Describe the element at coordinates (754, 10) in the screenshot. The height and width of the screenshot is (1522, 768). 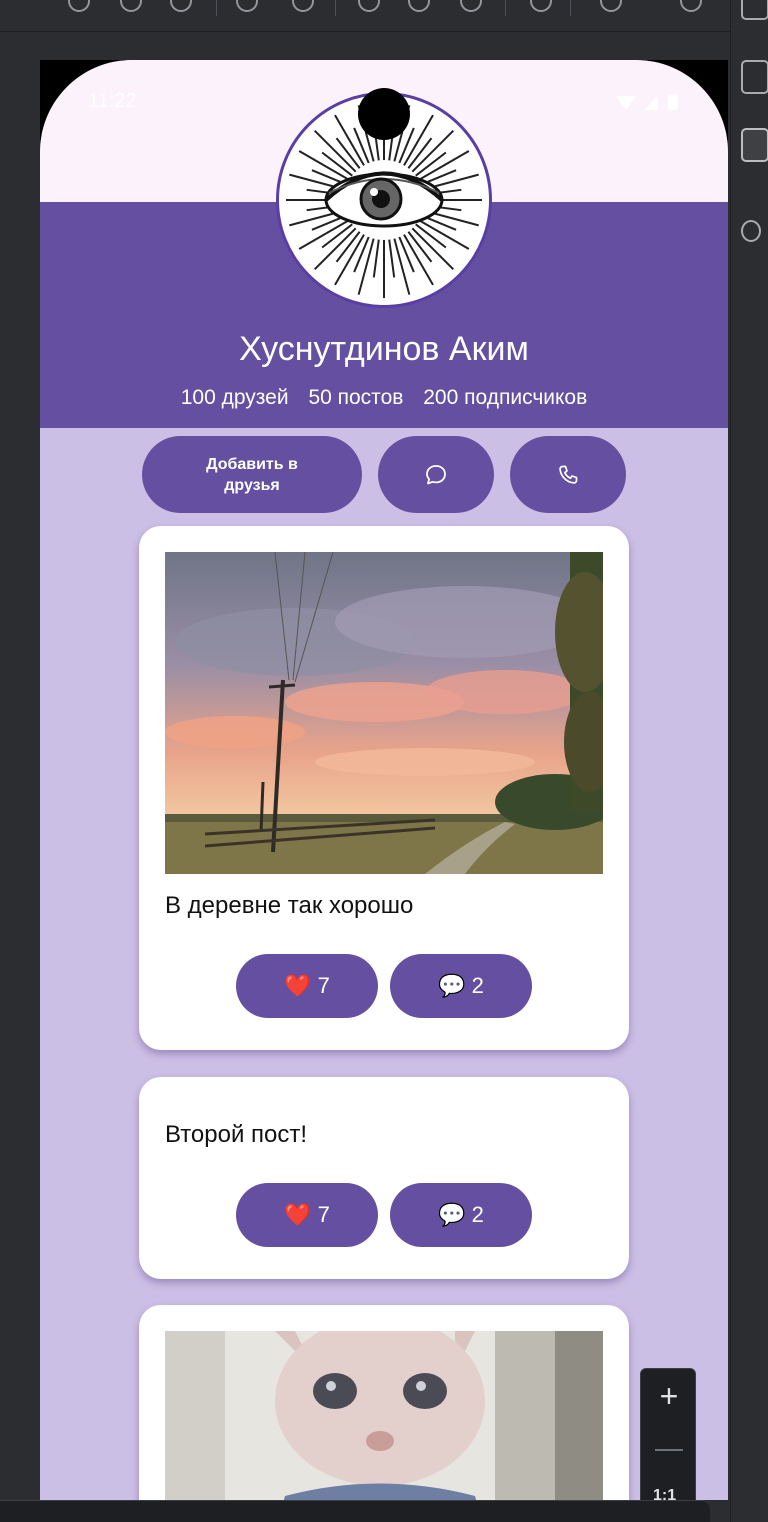
I see `layout-inspector-icon` at that location.